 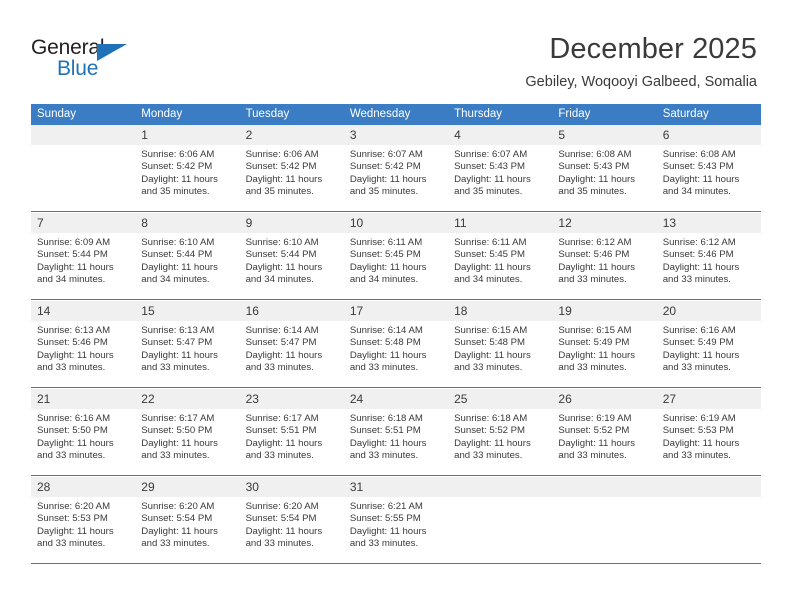 I want to click on day-sunrise-text: Sunrise: 6:18 AM, so click(x=386, y=418).